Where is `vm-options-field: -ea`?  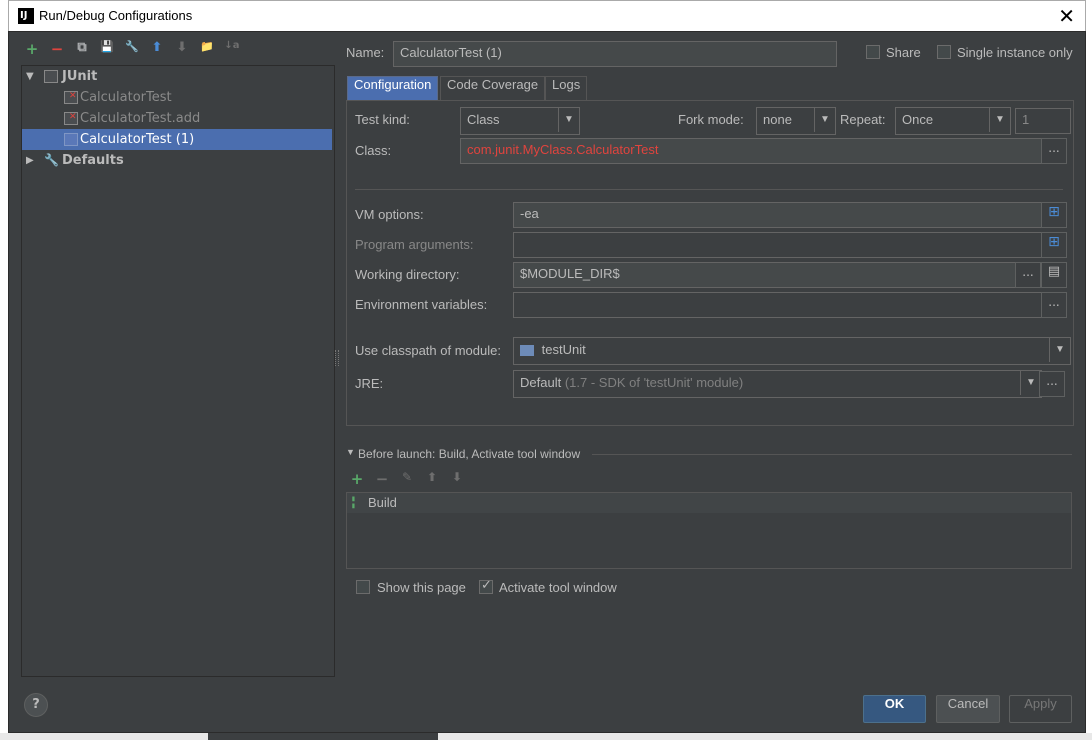 vm-options-field: -ea is located at coordinates (779, 215).